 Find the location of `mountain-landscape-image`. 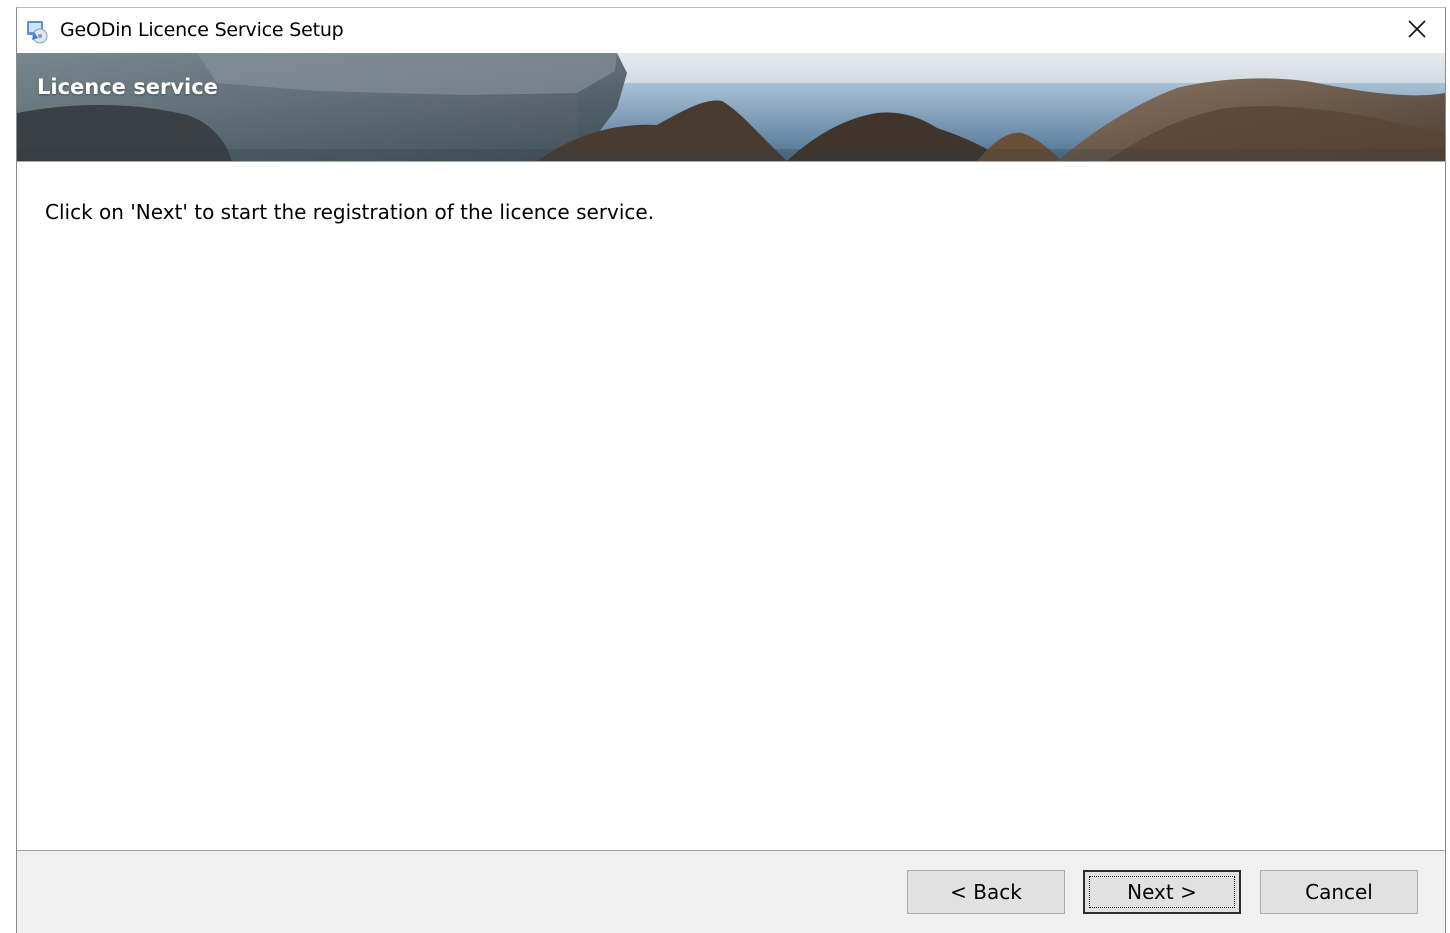

mountain-landscape-image is located at coordinates (731, 107).